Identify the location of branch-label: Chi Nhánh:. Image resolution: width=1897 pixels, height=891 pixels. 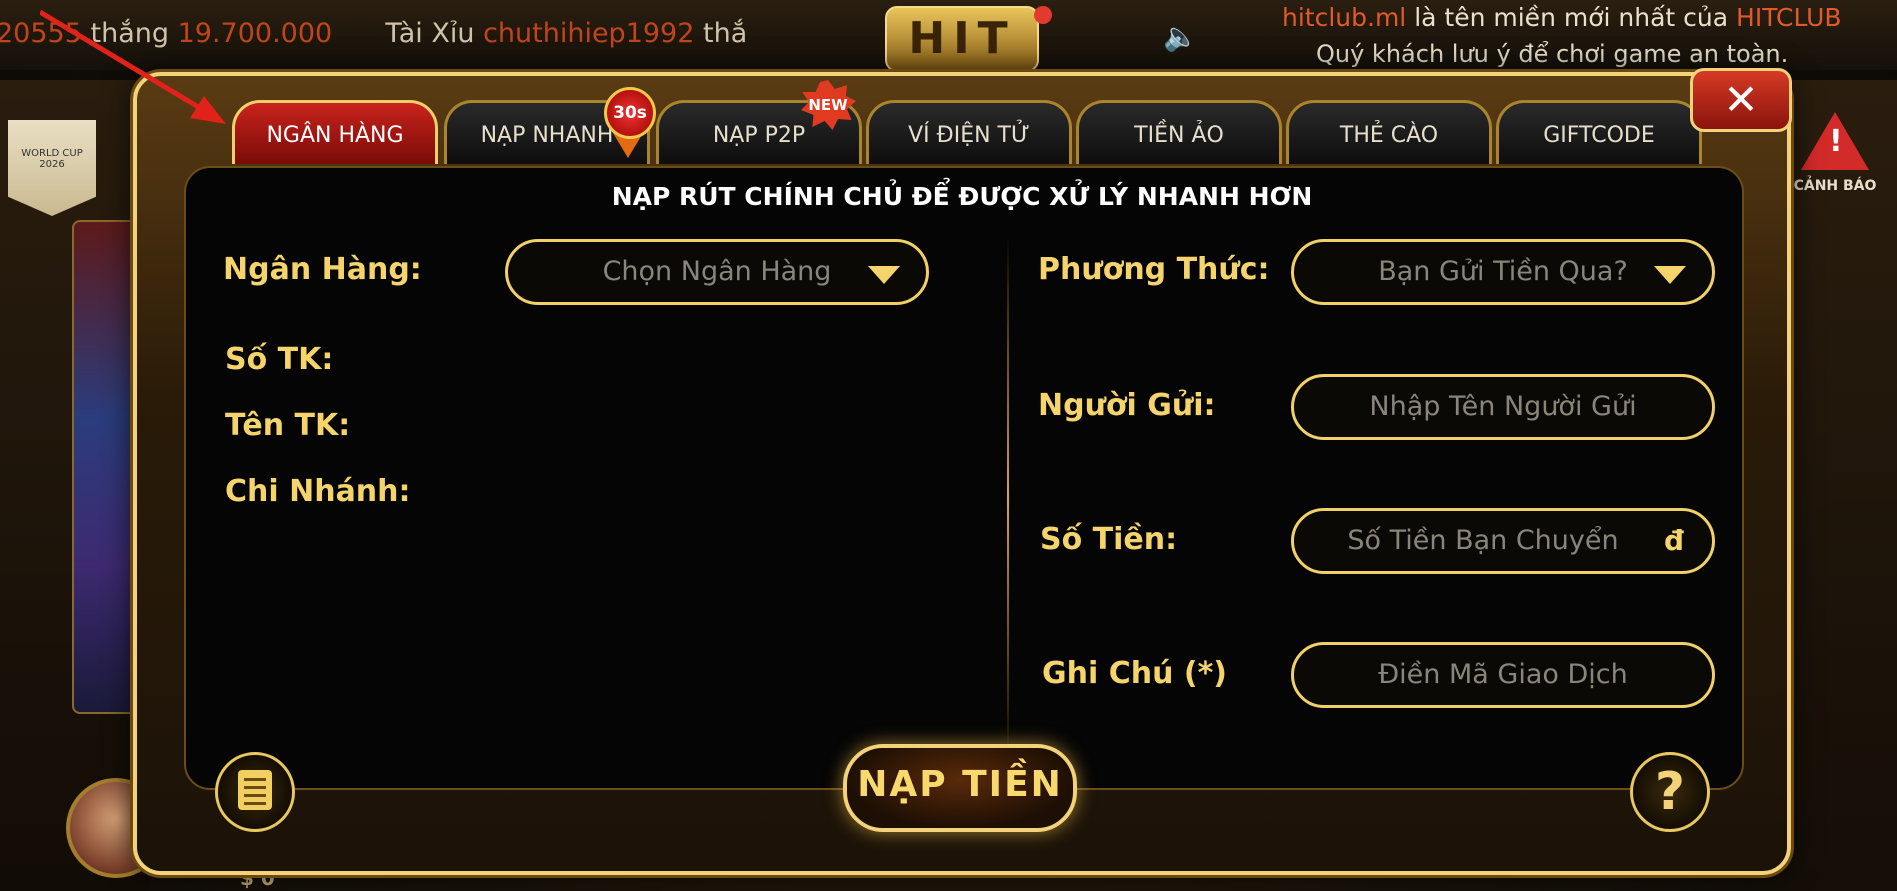
(318, 491).